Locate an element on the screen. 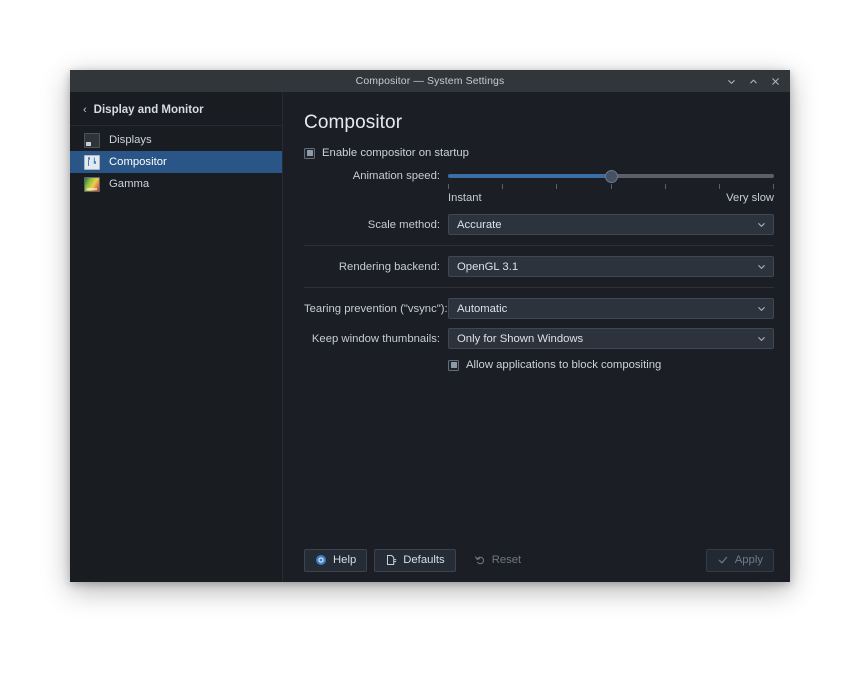 The image size is (860, 675). animation-speed-slider is located at coordinates (611, 176).